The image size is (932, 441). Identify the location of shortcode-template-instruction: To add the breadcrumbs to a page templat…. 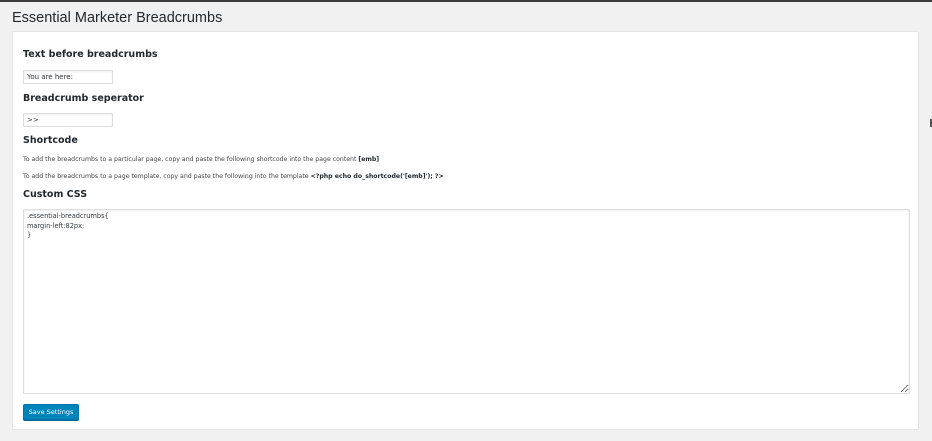
(233, 176).